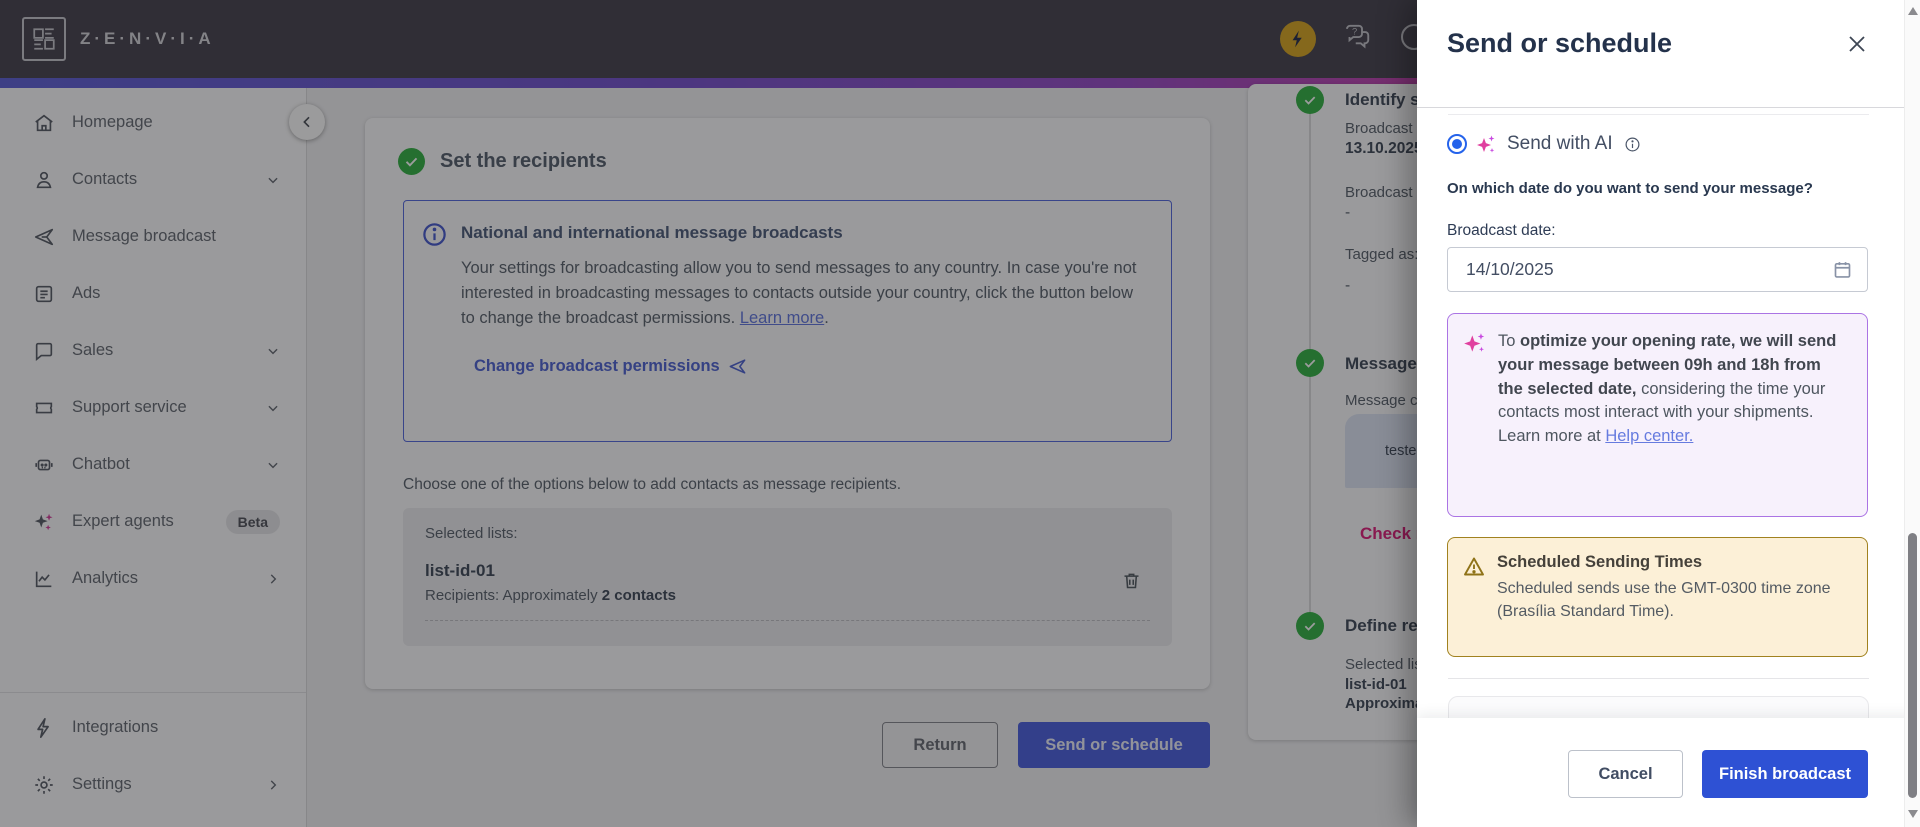 This screenshot has height=827, width=1920. Describe the element at coordinates (1501, 230) in the screenshot. I see `broadcast-date-label: Broadcast date:` at that location.